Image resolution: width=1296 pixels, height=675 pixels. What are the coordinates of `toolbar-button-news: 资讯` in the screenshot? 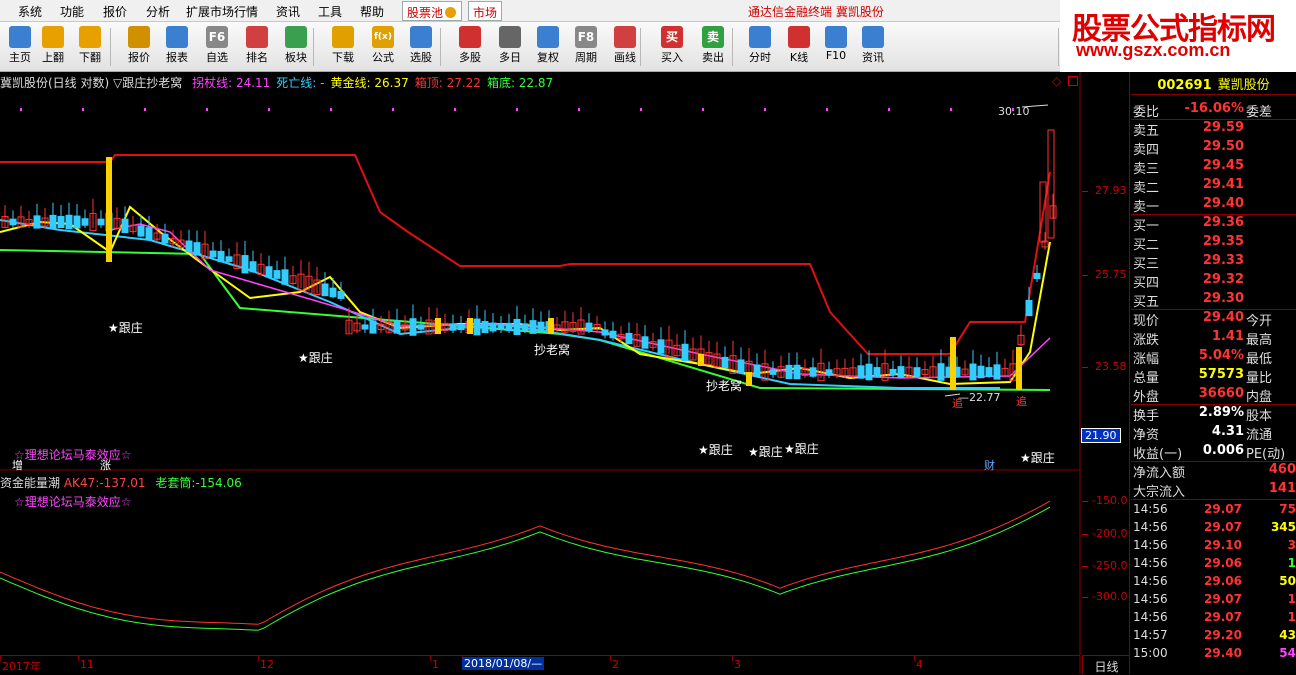 It's located at (873, 47).